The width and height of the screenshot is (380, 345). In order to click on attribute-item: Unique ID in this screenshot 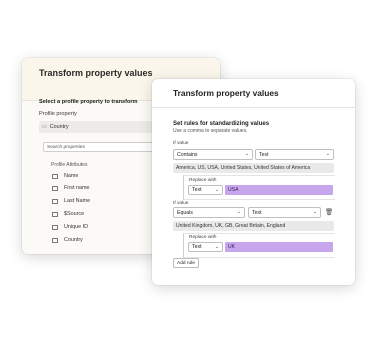, I will do `click(70, 227)`.